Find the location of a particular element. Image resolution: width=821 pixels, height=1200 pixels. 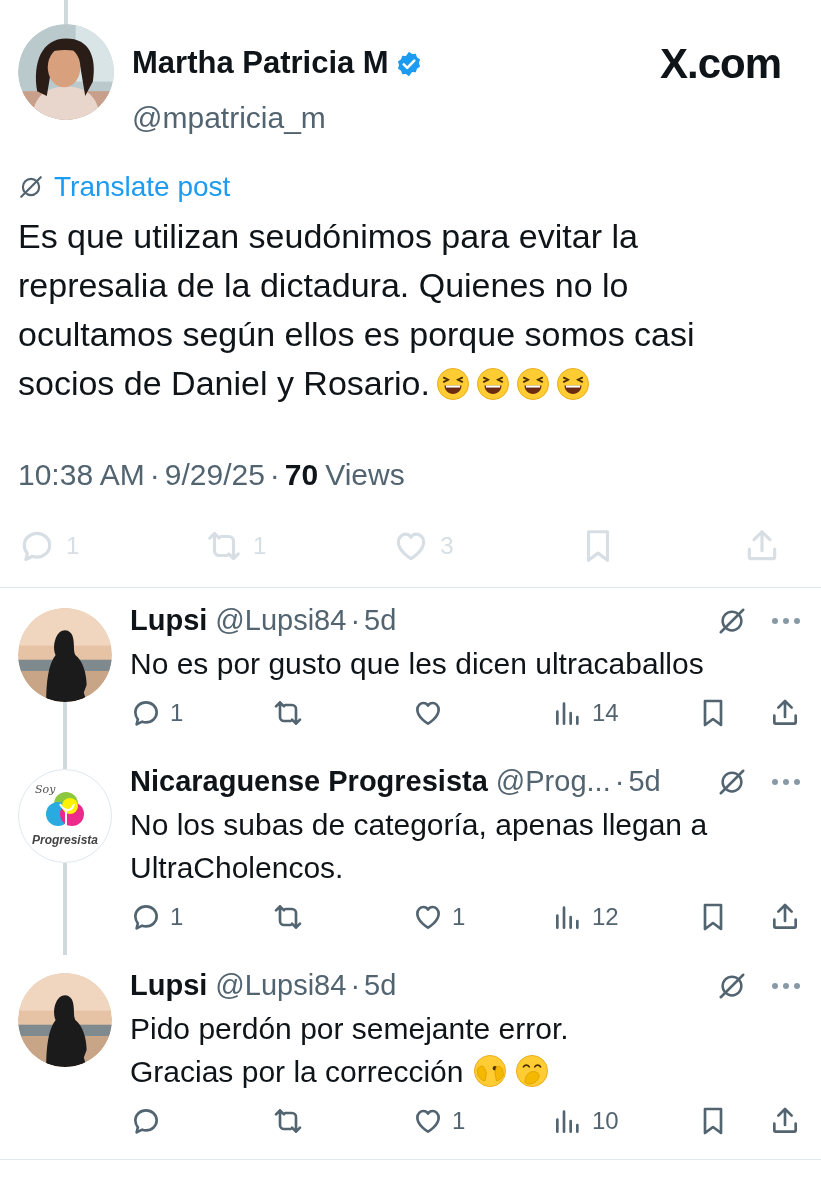

author-name: Nicaraguense Progresista is located at coordinates (309, 782).